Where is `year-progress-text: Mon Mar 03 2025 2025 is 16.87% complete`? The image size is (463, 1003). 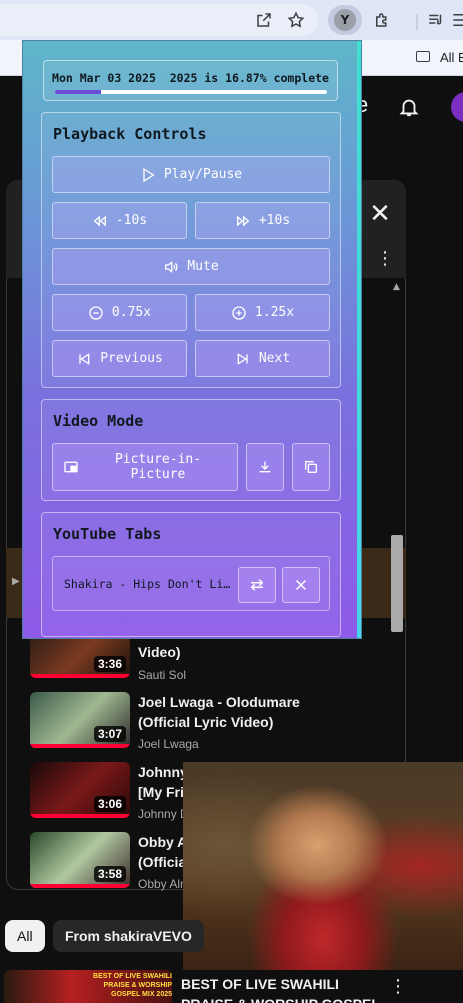 year-progress-text: Mon Mar 03 2025 2025 is 16.87% complete is located at coordinates (190, 78).